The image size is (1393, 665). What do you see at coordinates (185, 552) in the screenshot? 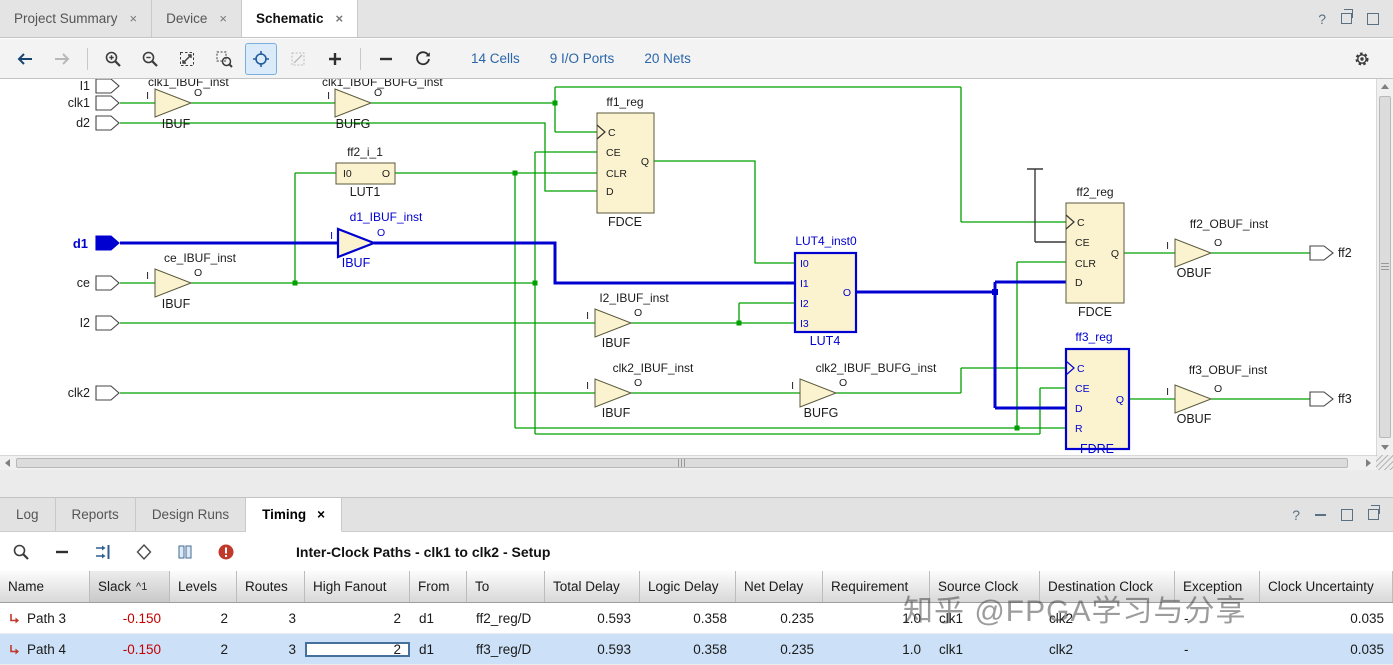
I see `report-columns-icon` at bounding box center [185, 552].